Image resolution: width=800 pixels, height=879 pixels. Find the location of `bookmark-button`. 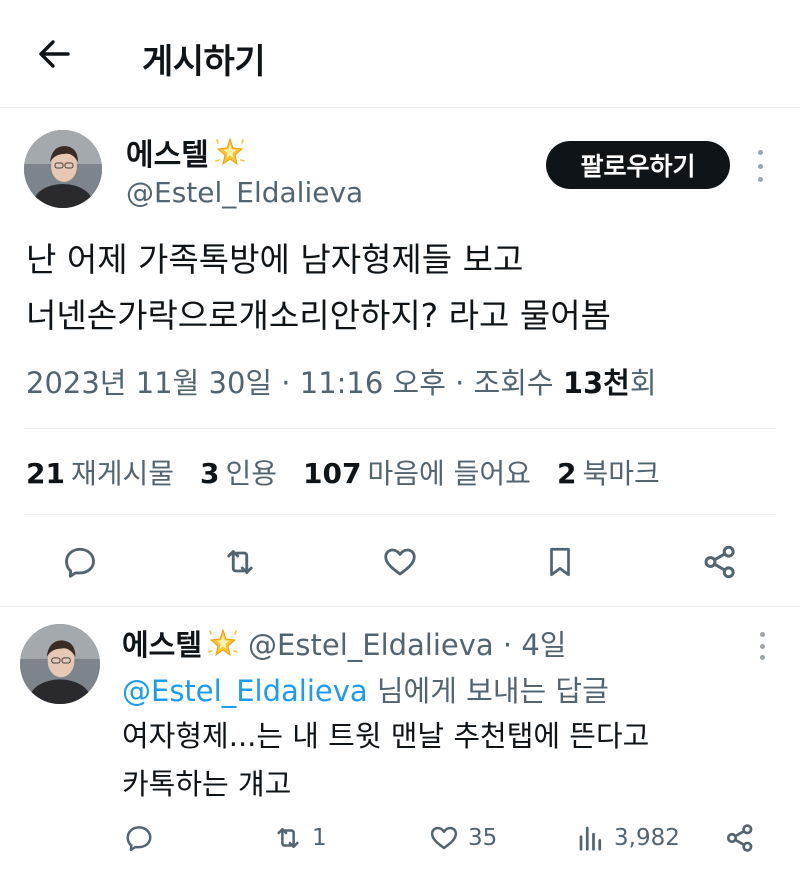

bookmark-button is located at coordinates (560, 562).